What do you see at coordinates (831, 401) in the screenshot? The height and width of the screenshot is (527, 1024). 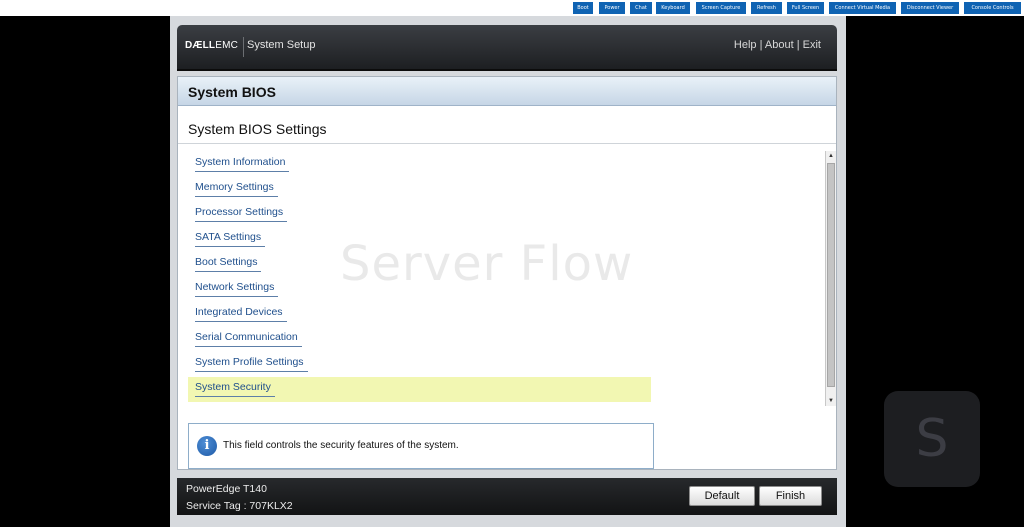 I see `scroll-down-icon: ▼` at bounding box center [831, 401].